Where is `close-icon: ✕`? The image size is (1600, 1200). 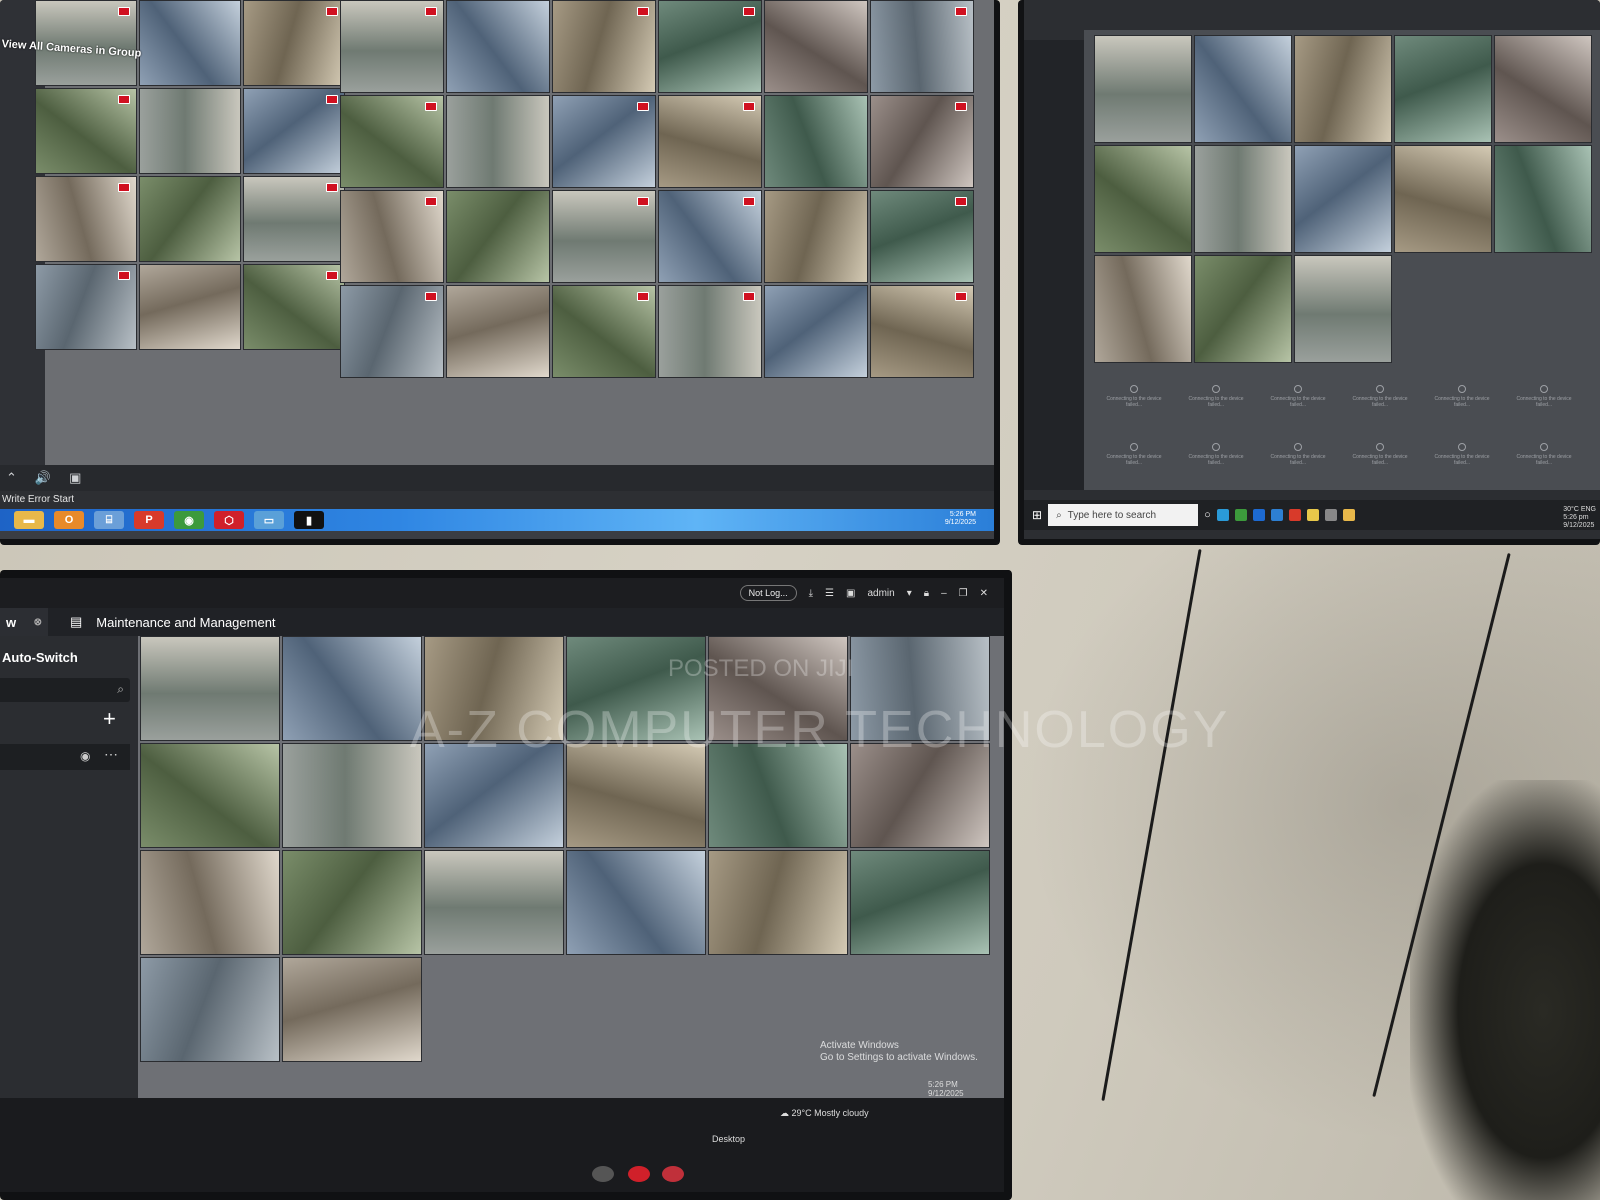
close-icon: ✕ is located at coordinates (984, 593).